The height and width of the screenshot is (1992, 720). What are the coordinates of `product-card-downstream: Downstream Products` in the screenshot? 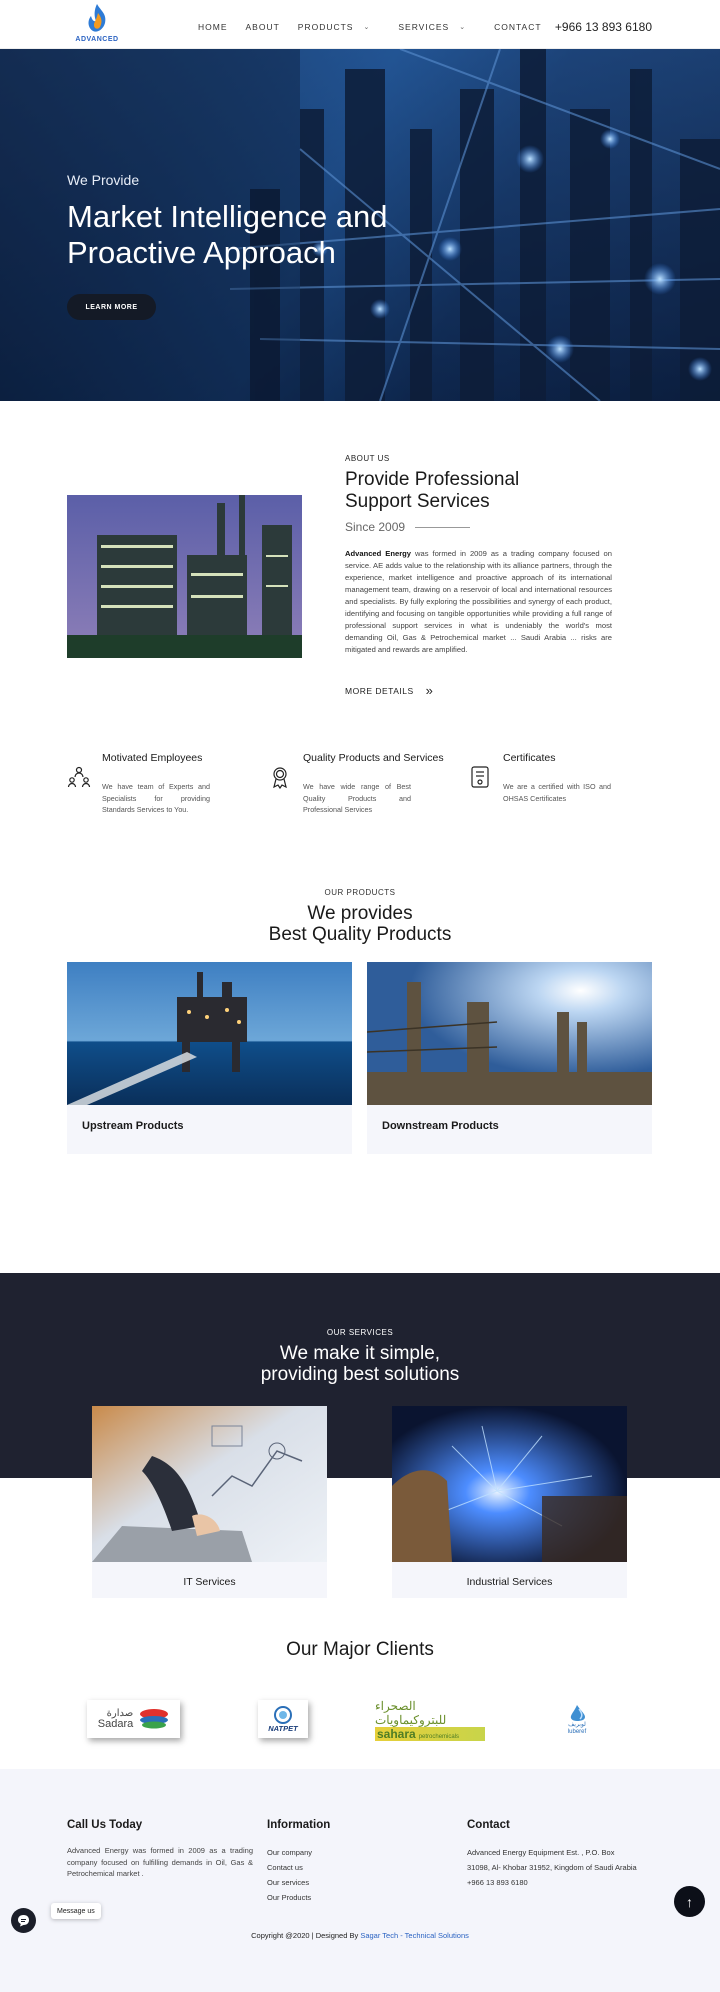 It's located at (509, 1058).